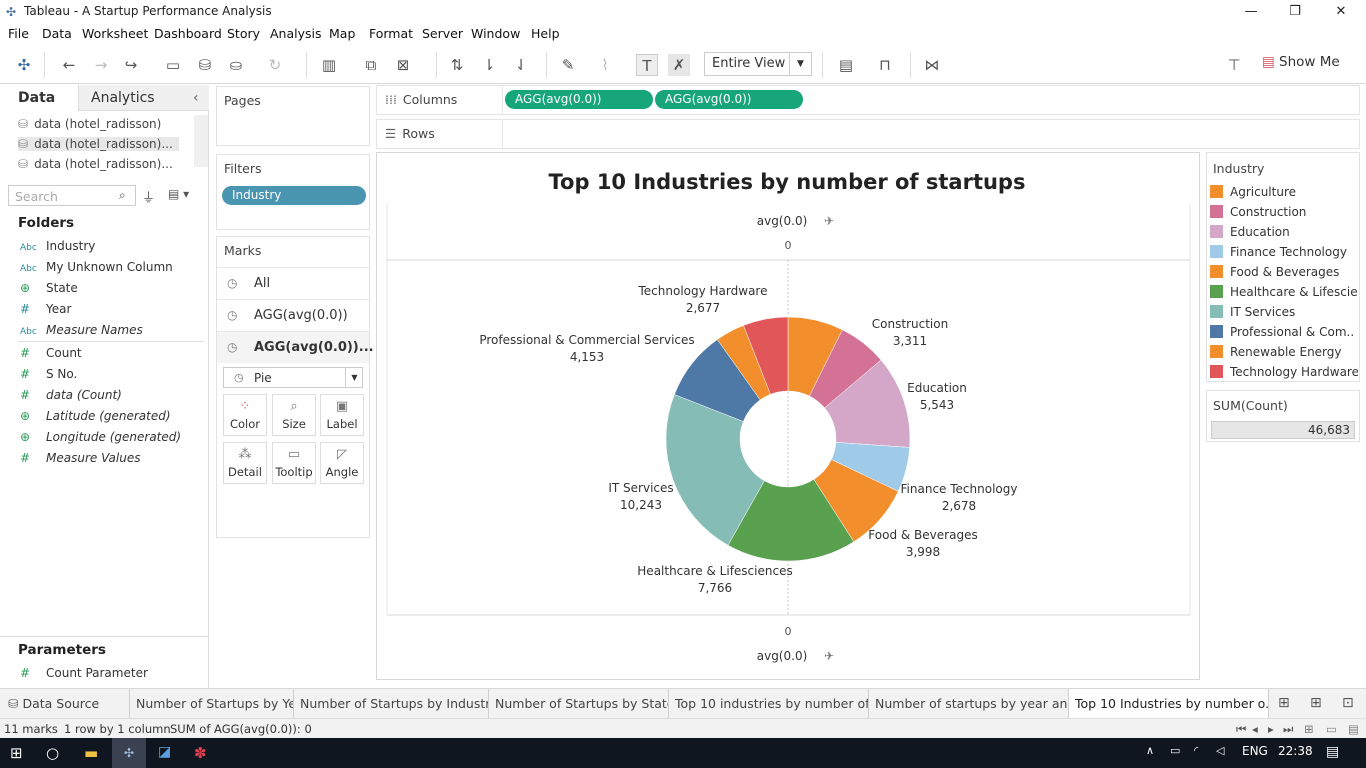 The width and height of the screenshot is (1366, 768). I want to click on nav-prev-icon: ◂, so click(1255, 729).